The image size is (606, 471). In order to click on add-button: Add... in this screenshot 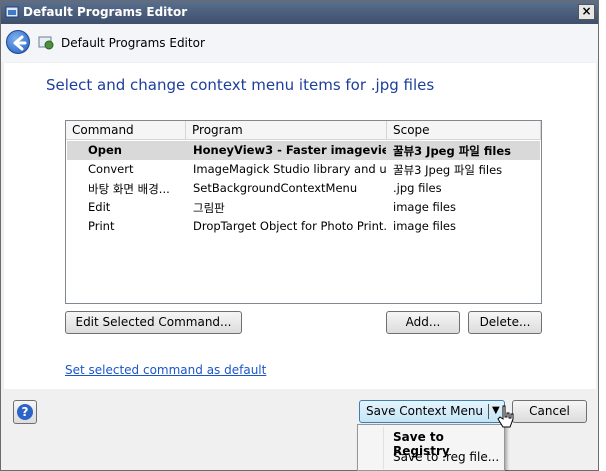, I will do `click(423, 322)`.